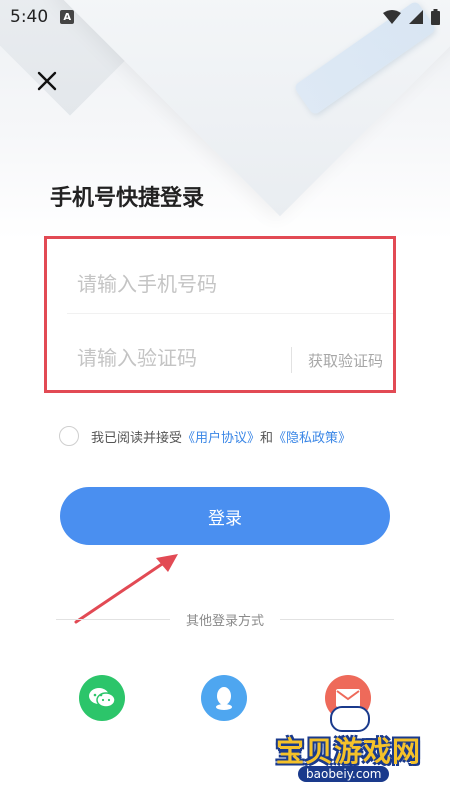 The image size is (450, 800). Describe the element at coordinates (47, 81) in the screenshot. I see `close-icon` at that location.